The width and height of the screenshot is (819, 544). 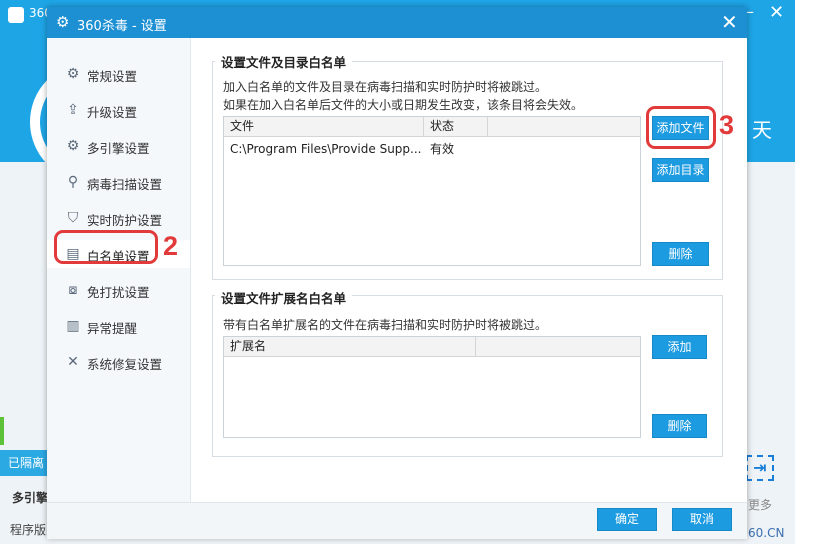 I want to click on sidebar-item-virus-scan: ⚲ 病毒扫描设置, so click(x=118, y=182).